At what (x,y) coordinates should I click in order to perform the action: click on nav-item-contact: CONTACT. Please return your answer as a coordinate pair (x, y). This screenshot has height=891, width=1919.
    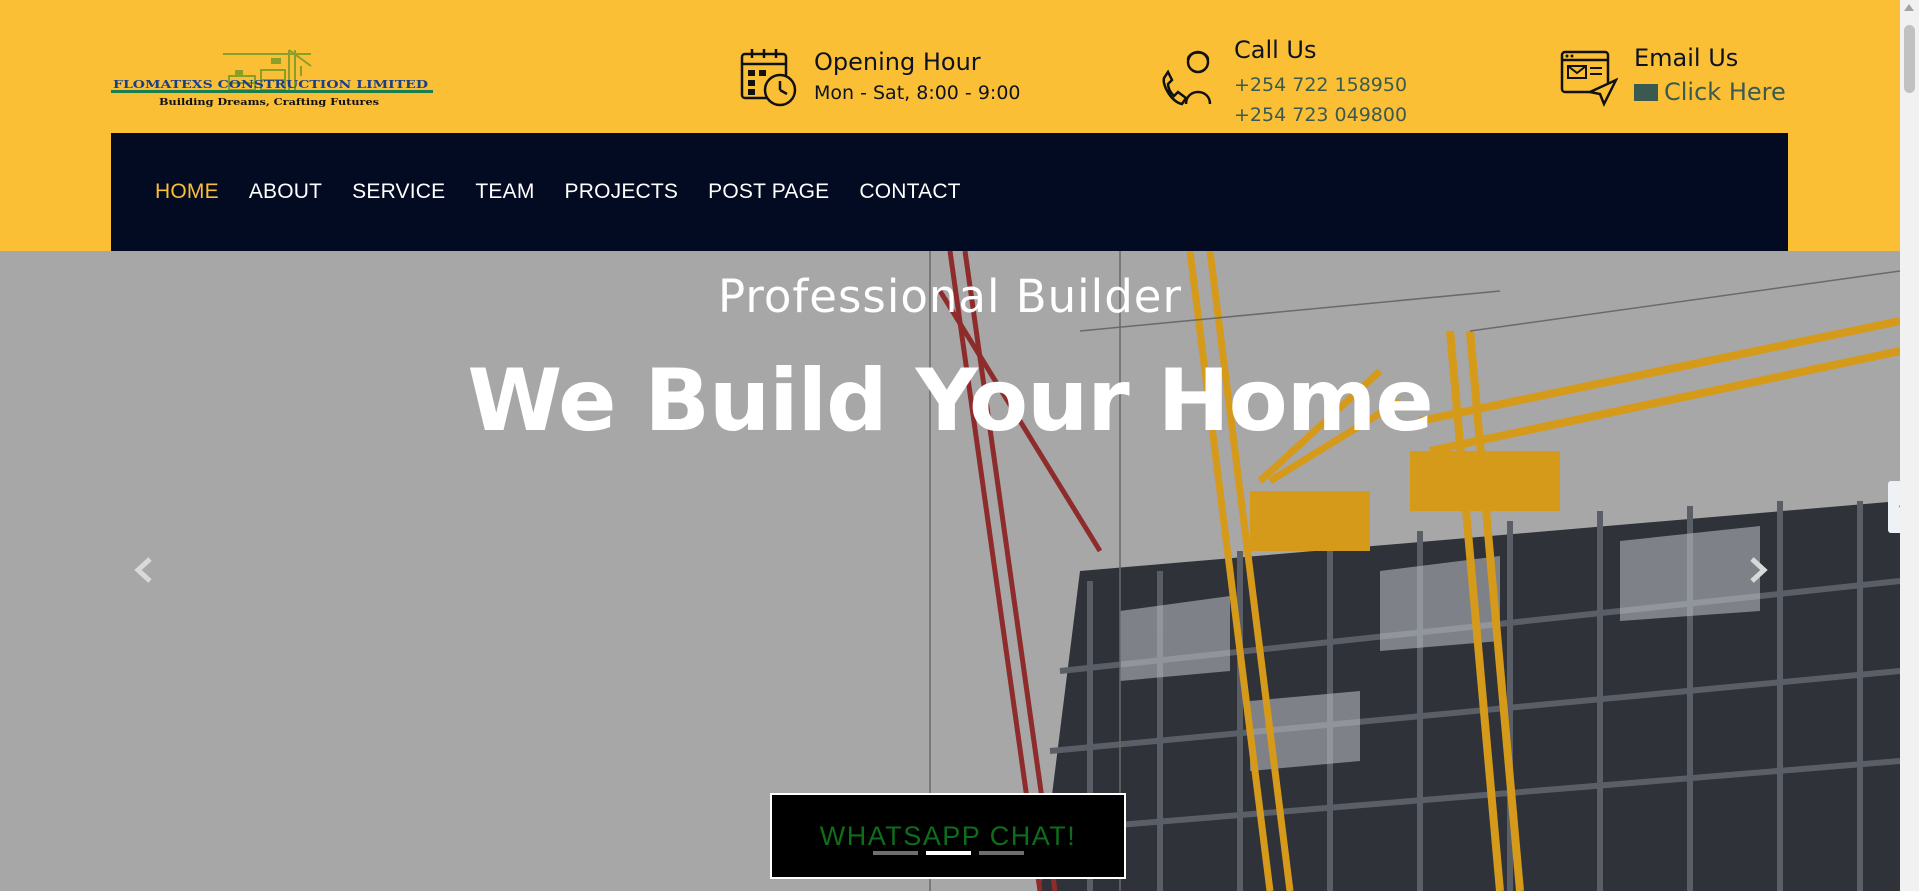
    Looking at the image, I should click on (909, 192).